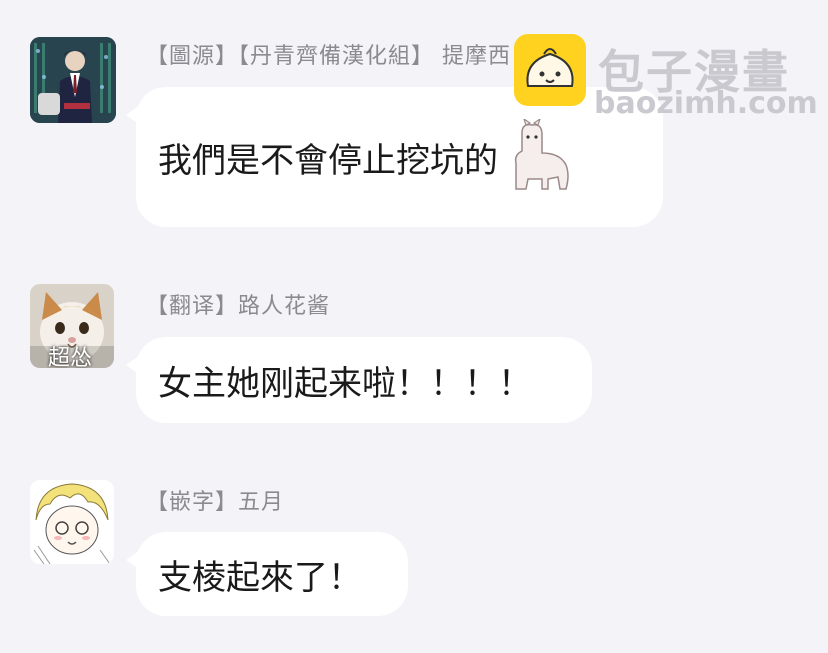 The height and width of the screenshot is (653, 828). I want to click on message-bubble: 支棱起來了！, so click(267, 574).